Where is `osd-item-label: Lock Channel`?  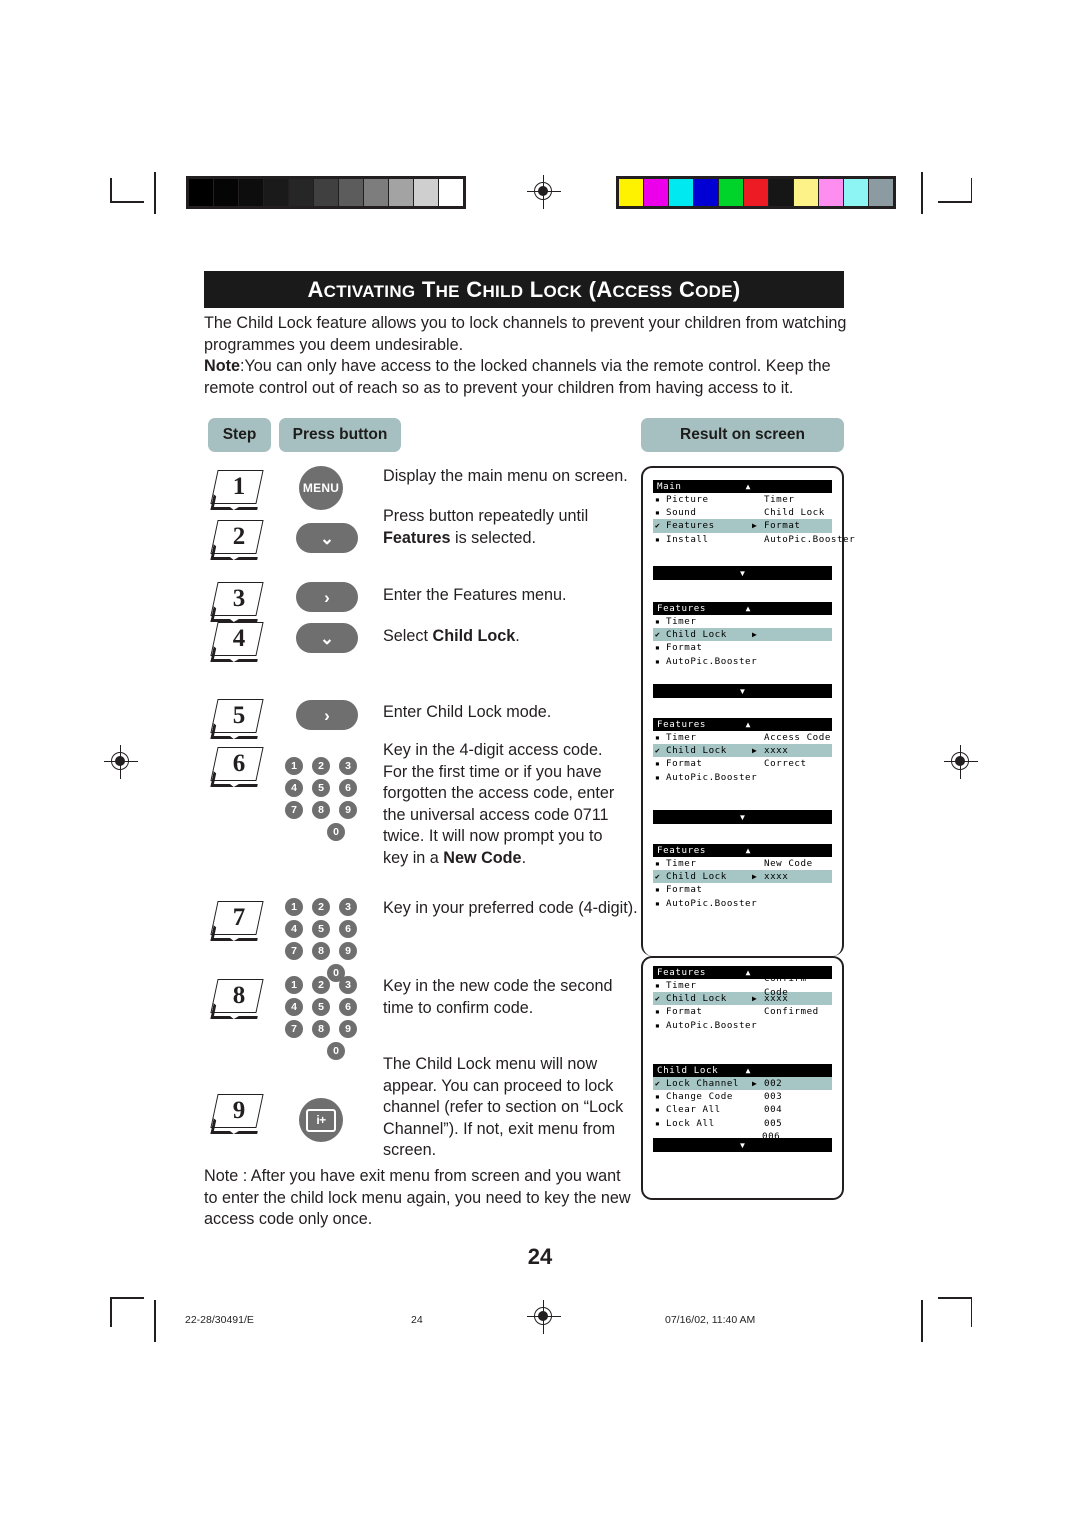 osd-item-label: Lock Channel is located at coordinates (702, 1083).